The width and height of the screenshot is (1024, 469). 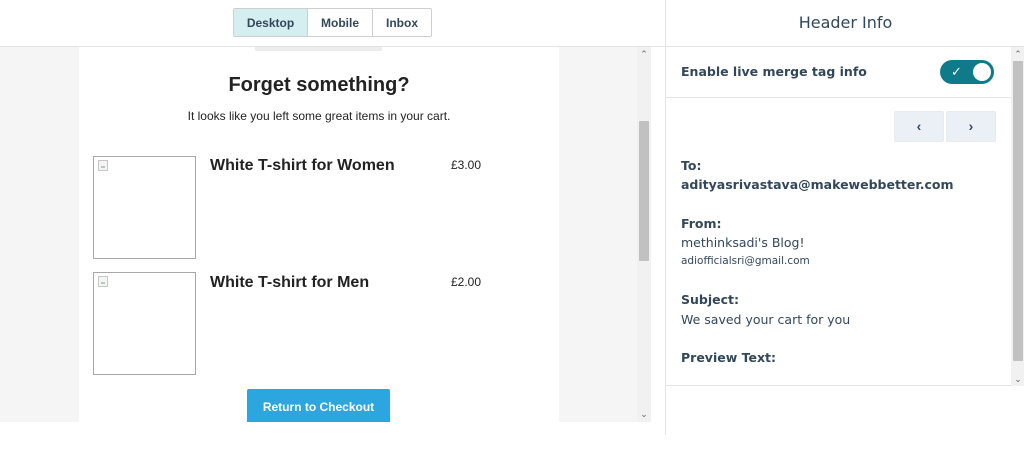 What do you see at coordinates (339, 22) in the screenshot?
I see `mobile-view-button: Mobile` at bounding box center [339, 22].